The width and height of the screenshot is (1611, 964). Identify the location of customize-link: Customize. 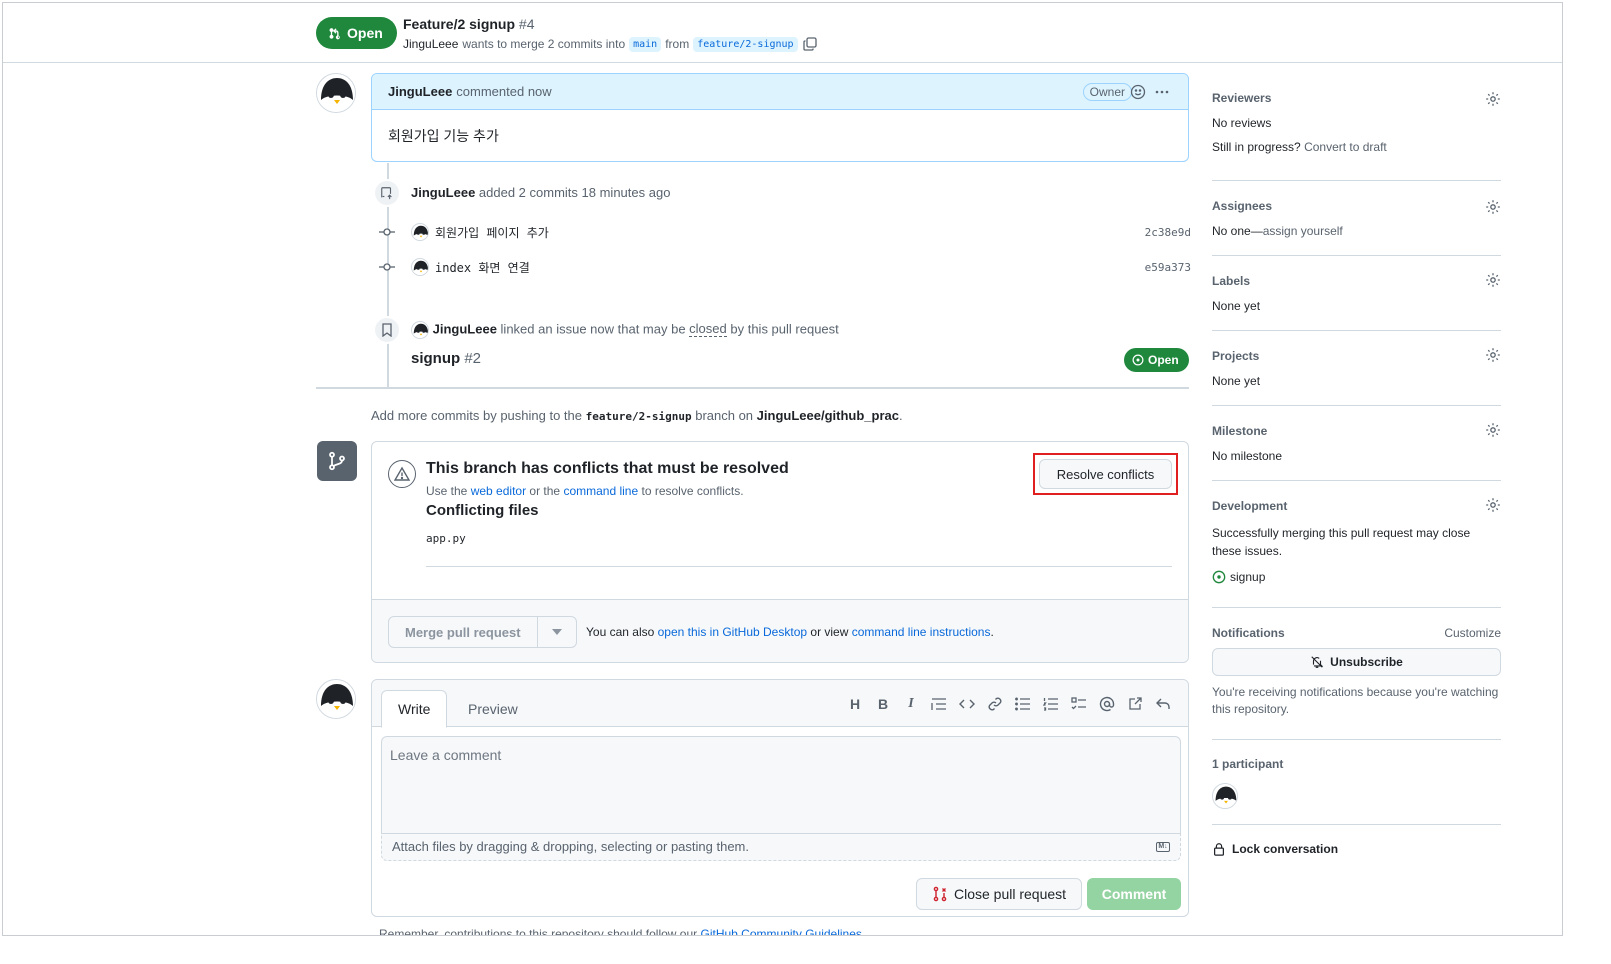
(1472, 633).